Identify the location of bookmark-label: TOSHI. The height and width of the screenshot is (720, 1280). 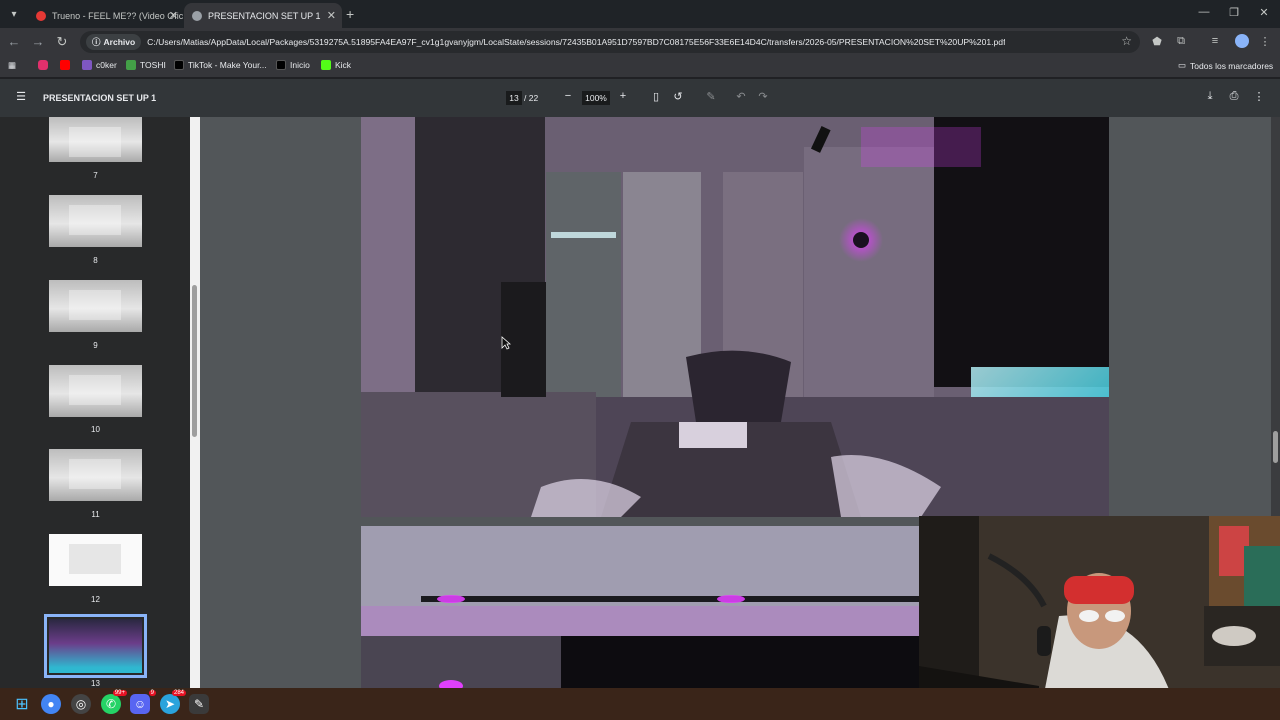
(153, 65).